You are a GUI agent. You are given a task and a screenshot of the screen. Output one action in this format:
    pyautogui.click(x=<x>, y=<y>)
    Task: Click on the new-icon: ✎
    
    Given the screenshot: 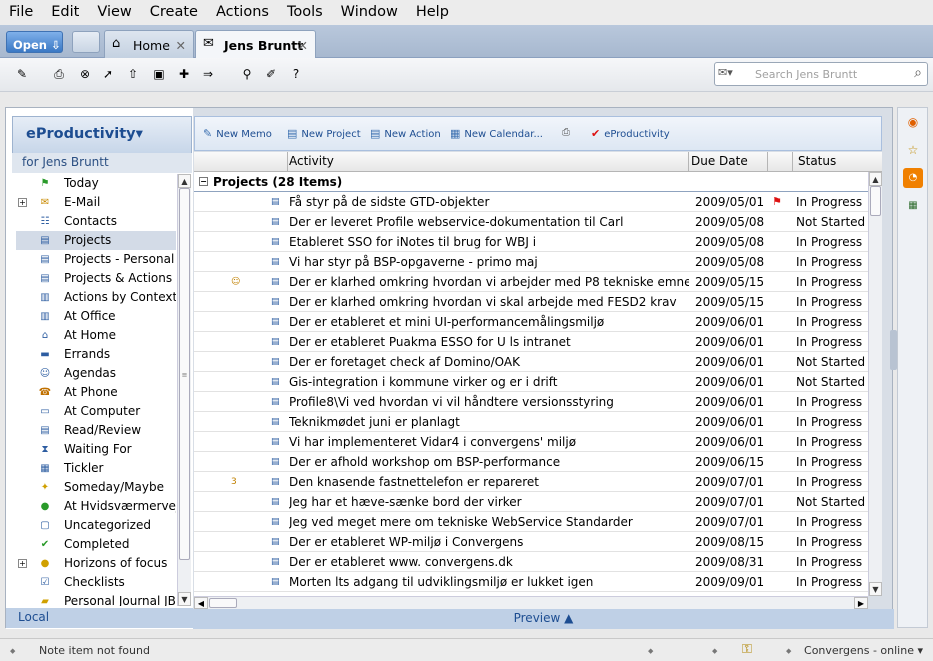 What is the action you would take?
    pyautogui.click(x=22, y=74)
    